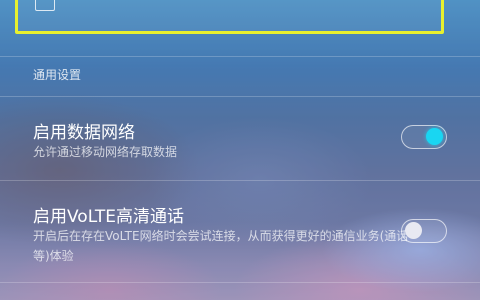  What do you see at coordinates (84, 133) in the screenshot?
I see `setting-title: 启用数据网络` at bounding box center [84, 133].